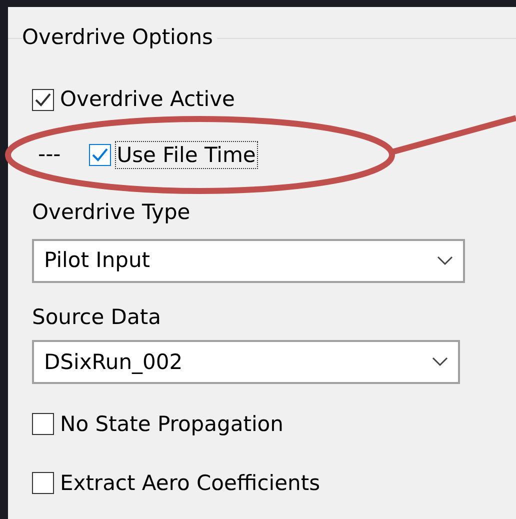  What do you see at coordinates (111, 212) in the screenshot?
I see `field-label: Overdrive Type` at bounding box center [111, 212].